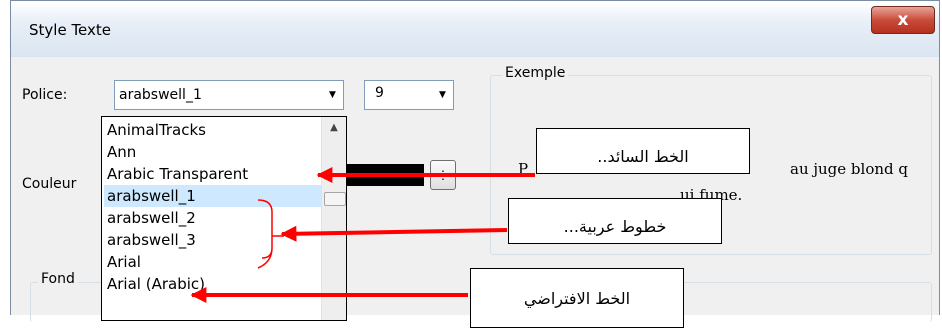 The image size is (942, 329). I want to click on close-button: x, so click(903, 20).